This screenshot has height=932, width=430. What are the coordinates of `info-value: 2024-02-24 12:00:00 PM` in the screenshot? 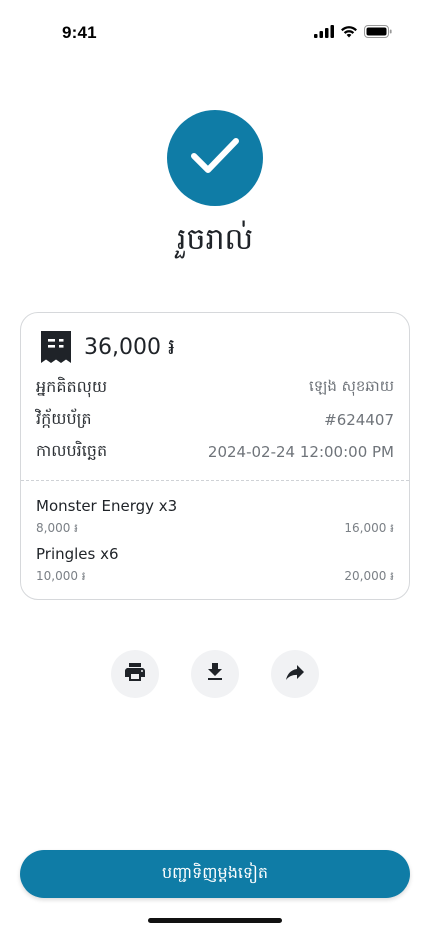 It's located at (300, 452).